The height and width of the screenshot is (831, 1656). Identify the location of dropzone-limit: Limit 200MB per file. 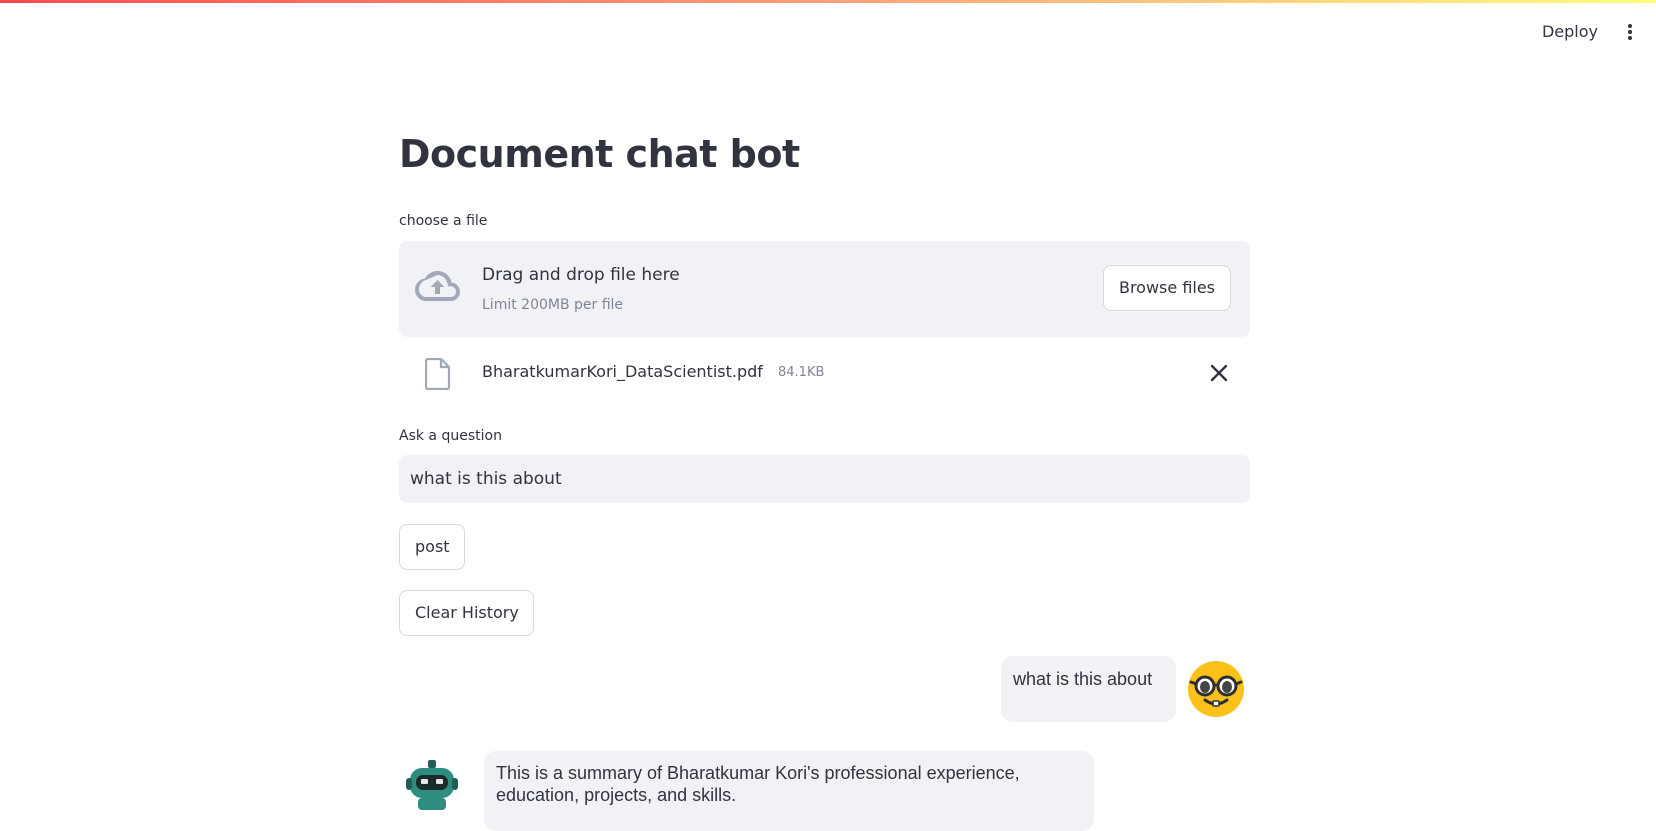
(553, 305).